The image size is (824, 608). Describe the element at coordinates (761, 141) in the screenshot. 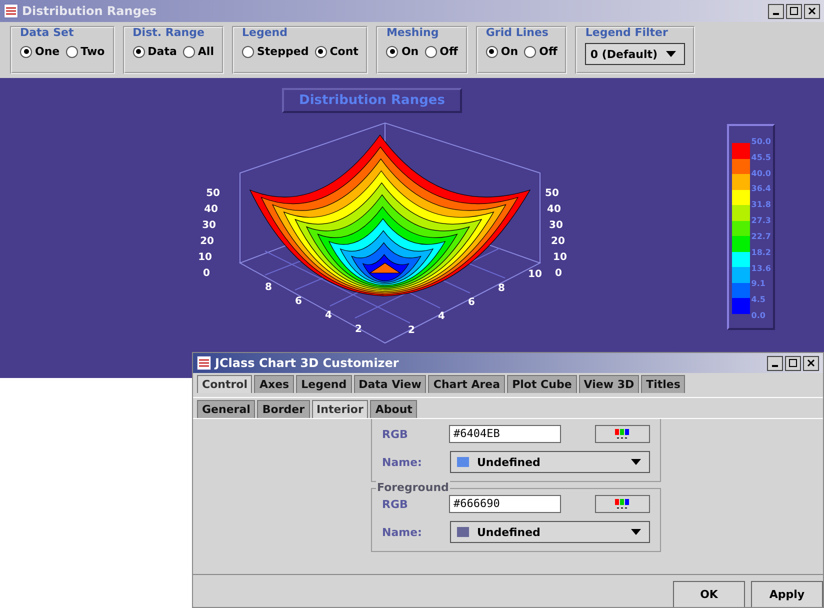

I see `legend-label: 50.0` at that location.